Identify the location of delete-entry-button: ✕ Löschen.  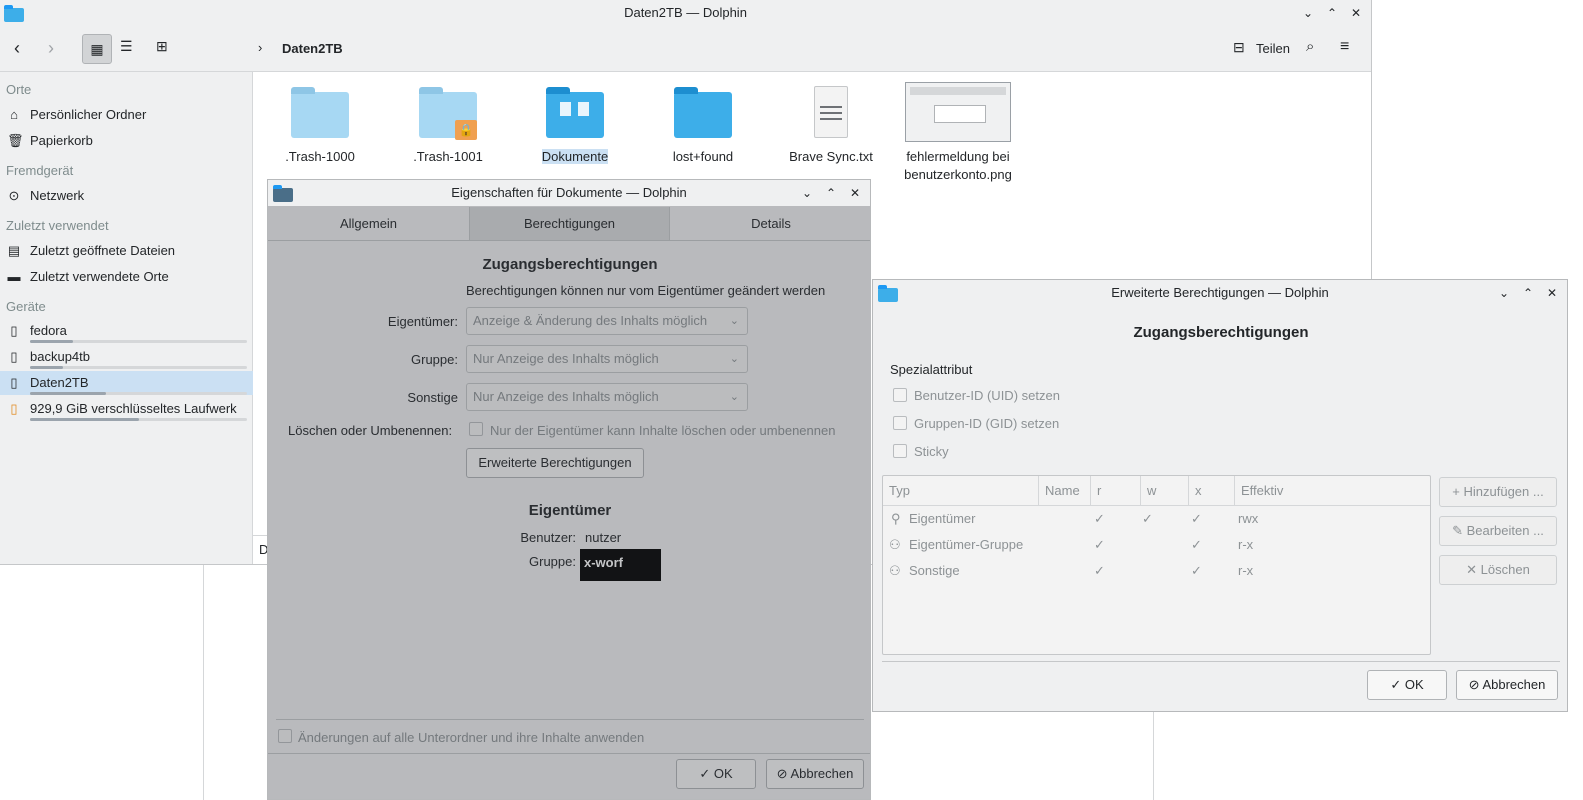
(1498, 570).